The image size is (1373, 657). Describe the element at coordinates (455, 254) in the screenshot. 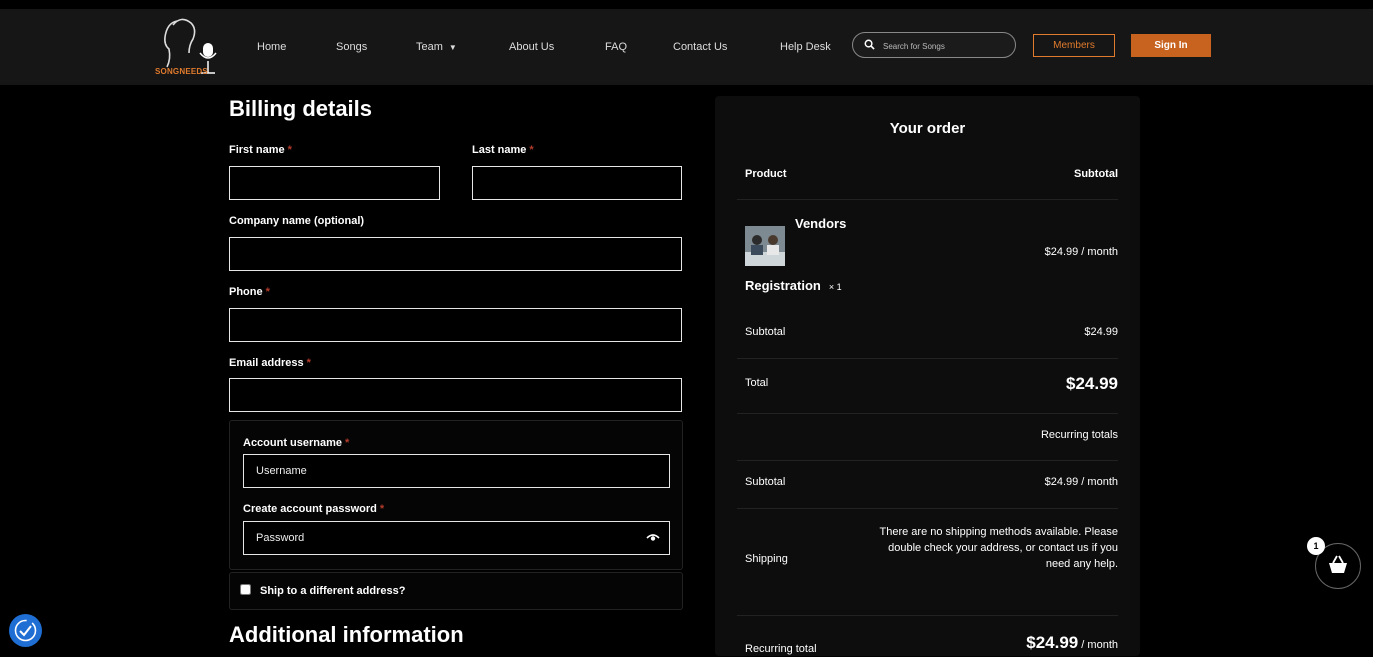

I see `company-field` at that location.